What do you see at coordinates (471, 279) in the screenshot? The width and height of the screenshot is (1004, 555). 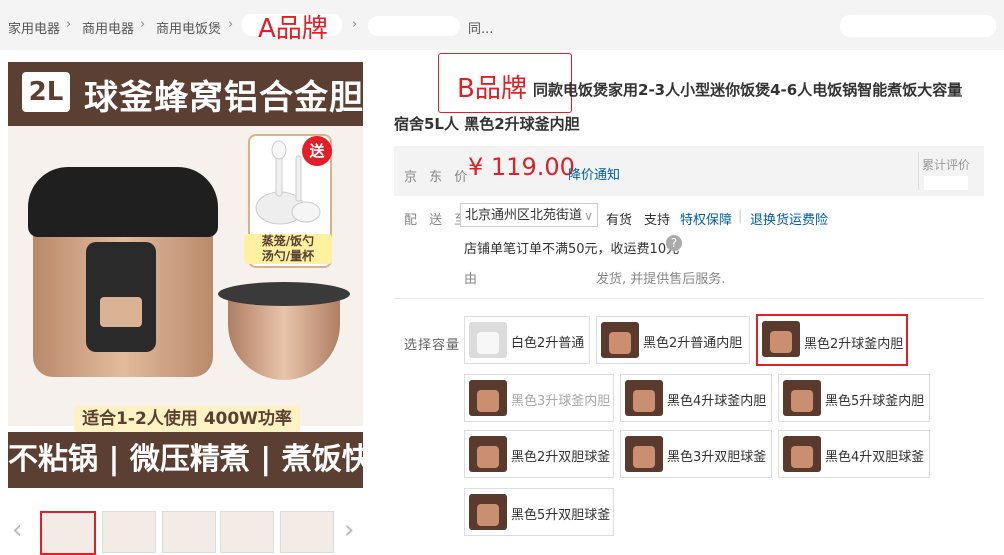 I see `seller-prefix: 由` at bounding box center [471, 279].